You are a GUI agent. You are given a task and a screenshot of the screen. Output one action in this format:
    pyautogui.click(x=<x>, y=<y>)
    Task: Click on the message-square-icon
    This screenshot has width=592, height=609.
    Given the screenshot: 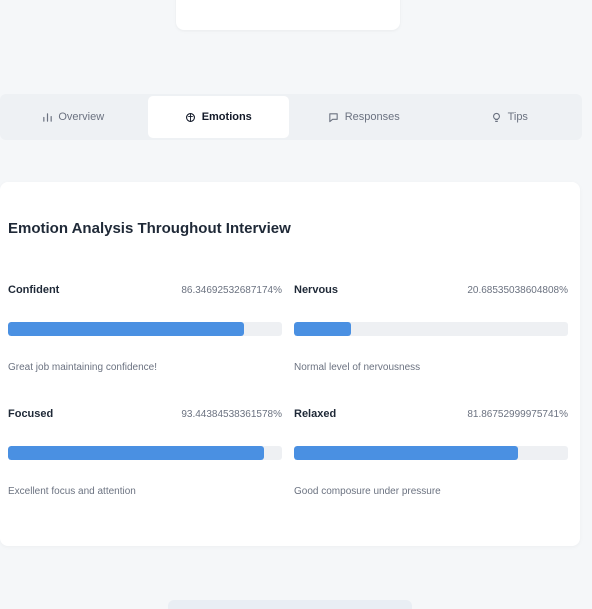 What is the action you would take?
    pyautogui.click(x=334, y=117)
    